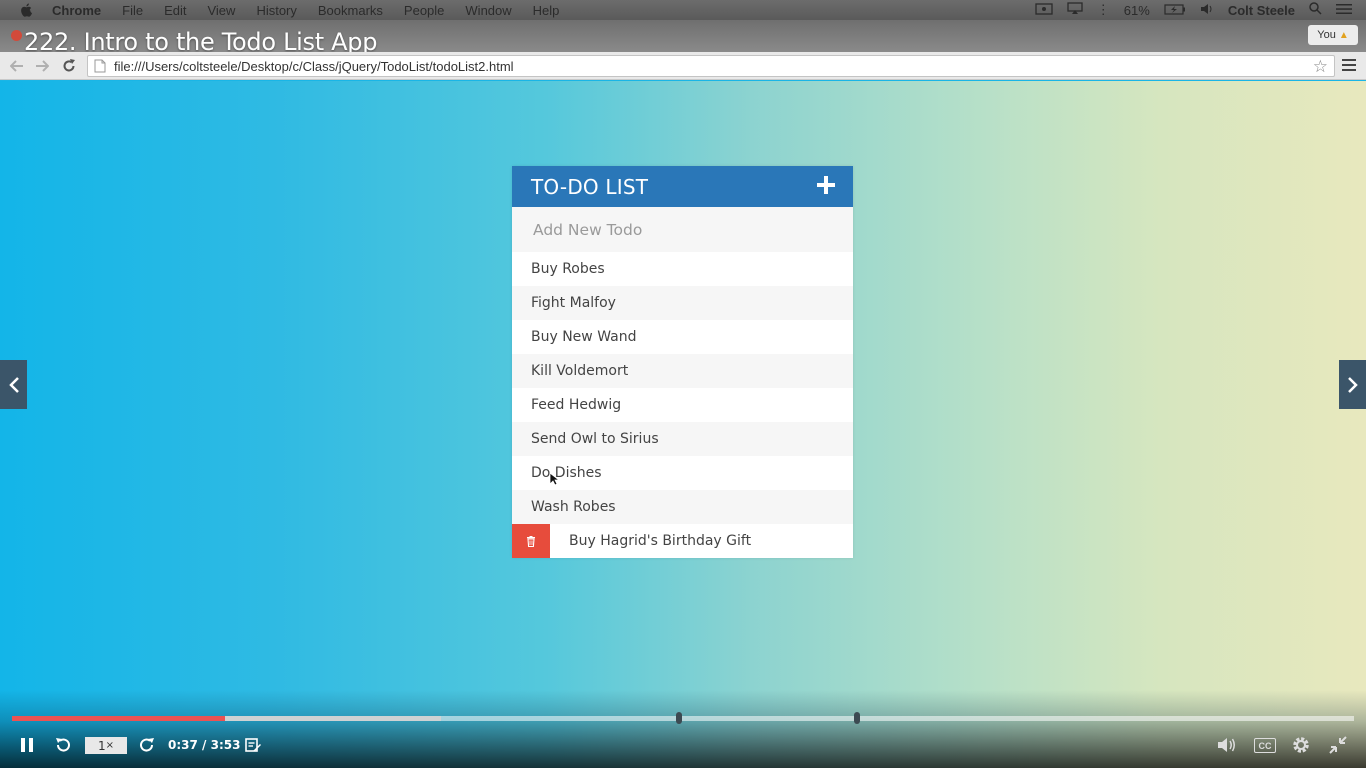  What do you see at coordinates (175, 10) in the screenshot?
I see `menu-edit: Edit` at bounding box center [175, 10].